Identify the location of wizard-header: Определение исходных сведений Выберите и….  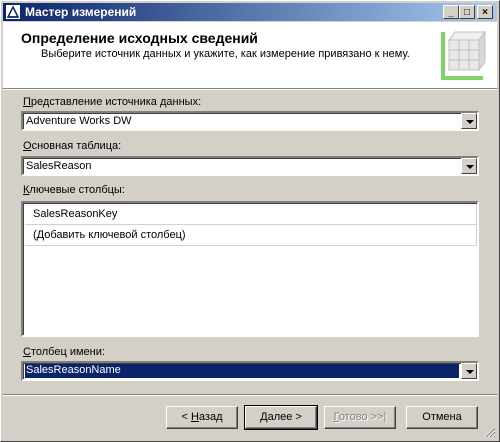
(250, 55).